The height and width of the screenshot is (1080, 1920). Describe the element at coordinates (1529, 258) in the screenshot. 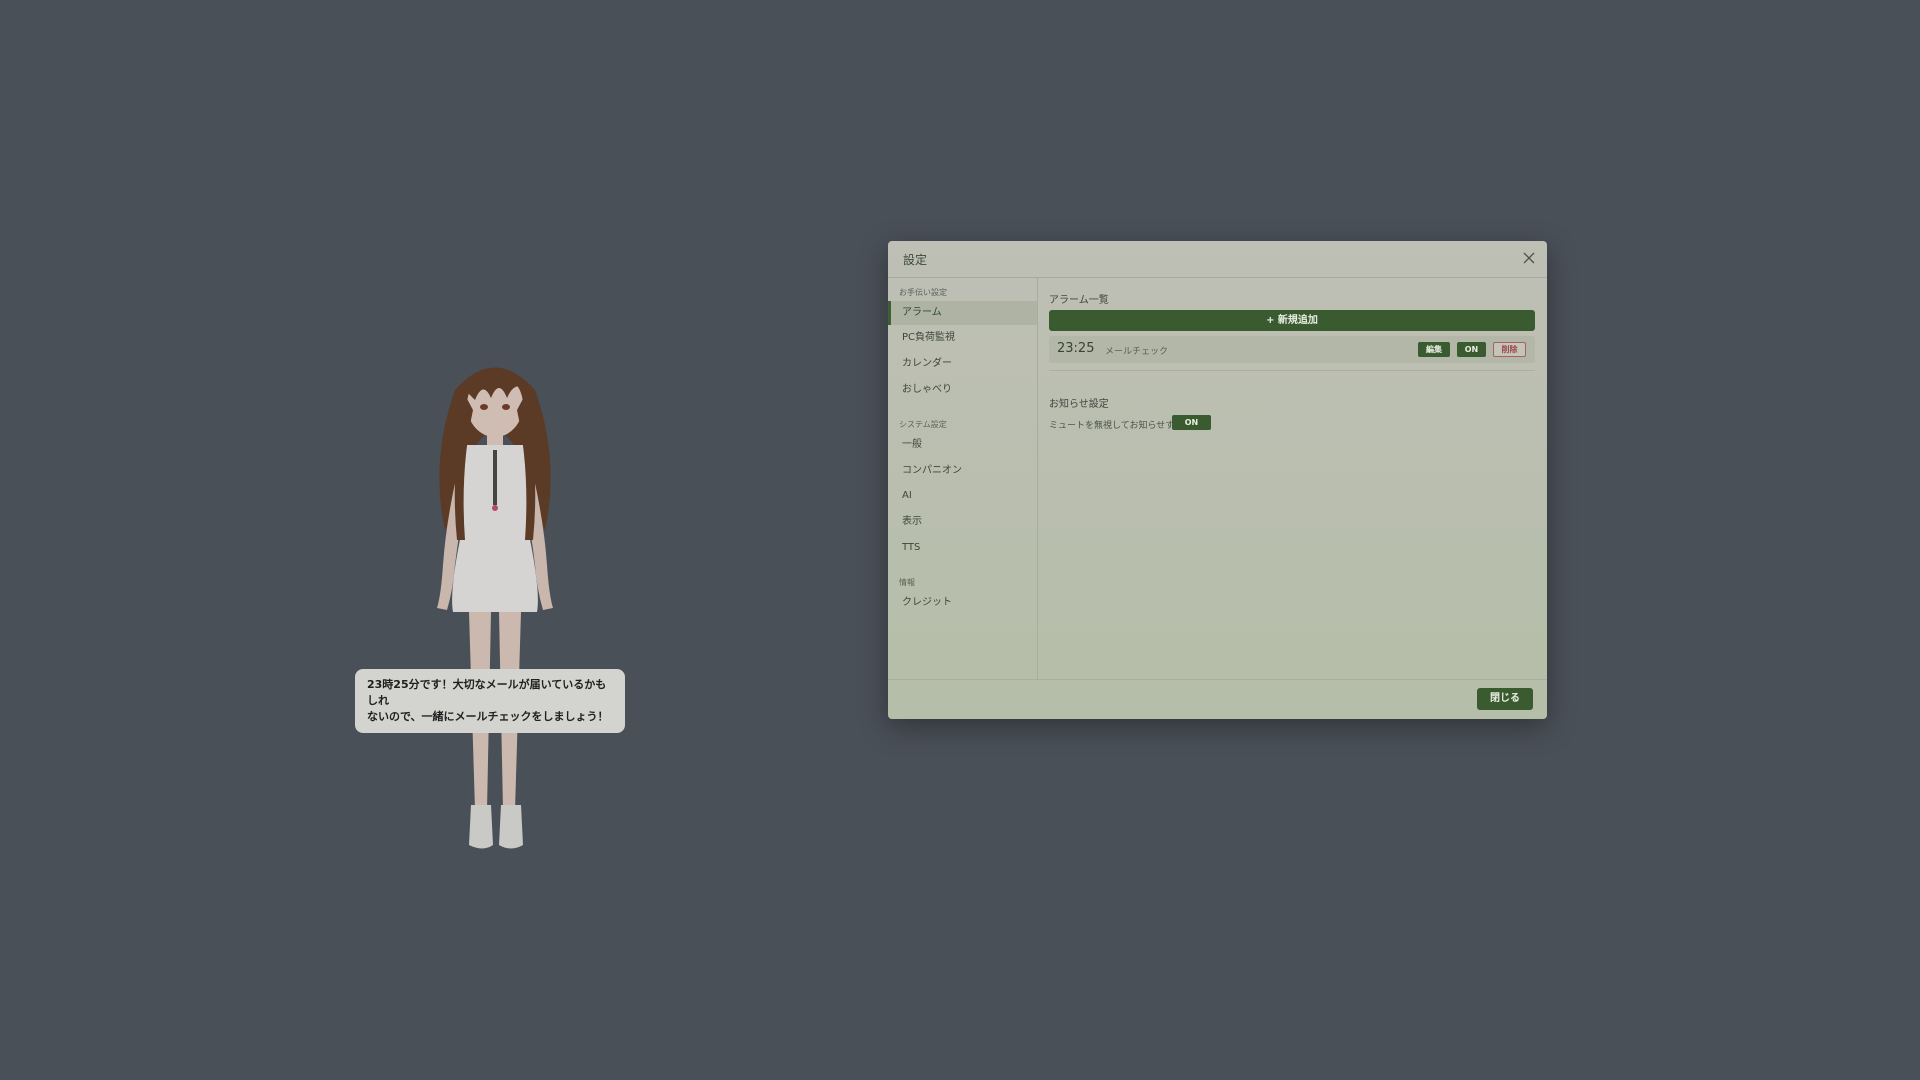

I see `close-icon` at that location.